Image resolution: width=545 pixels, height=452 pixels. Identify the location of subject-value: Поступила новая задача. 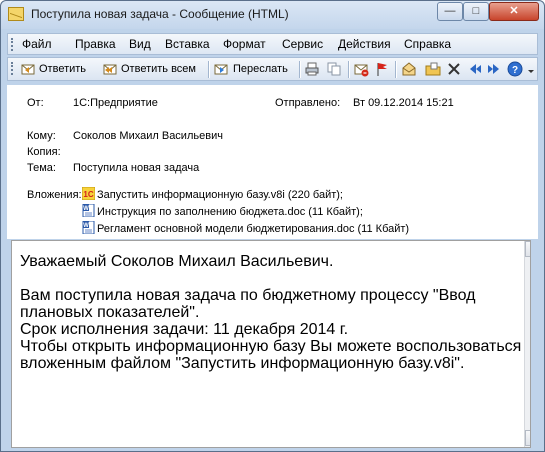
(136, 168).